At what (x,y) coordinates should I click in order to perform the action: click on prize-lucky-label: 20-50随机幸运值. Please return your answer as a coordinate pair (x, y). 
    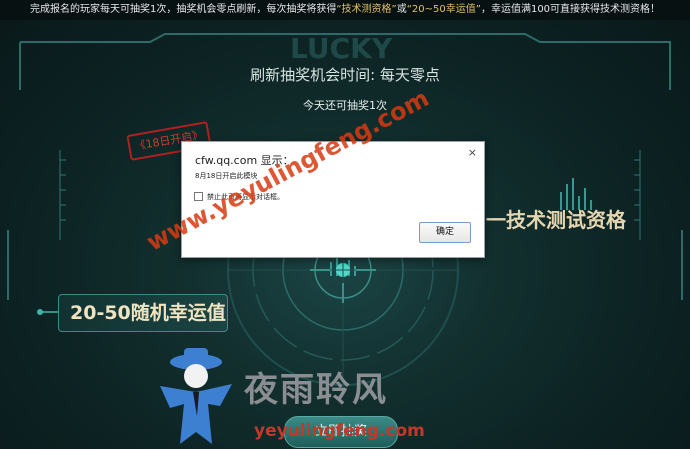
    Looking at the image, I should click on (148, 313).